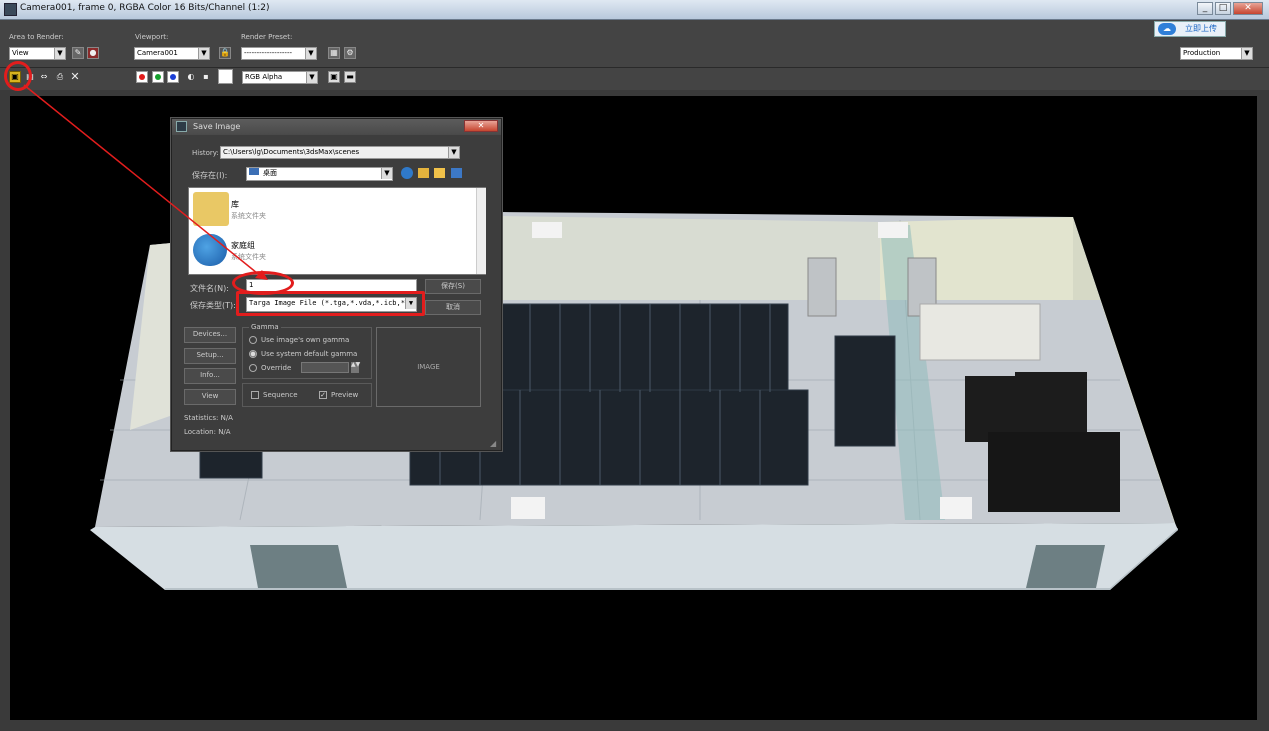 This screenshot has height=731, width=1269. What do you see at coordinates (330, 303) in the screenshot?
I see `annotation-box-filetype` at bounding box center [330, 303].